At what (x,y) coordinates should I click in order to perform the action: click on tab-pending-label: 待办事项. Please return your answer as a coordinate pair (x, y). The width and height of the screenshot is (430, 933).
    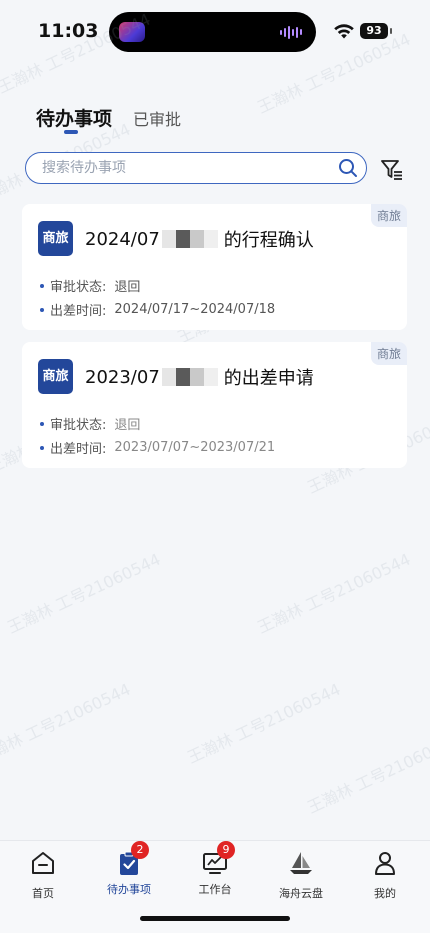
    Looking at the image, I should click on (74, 119).